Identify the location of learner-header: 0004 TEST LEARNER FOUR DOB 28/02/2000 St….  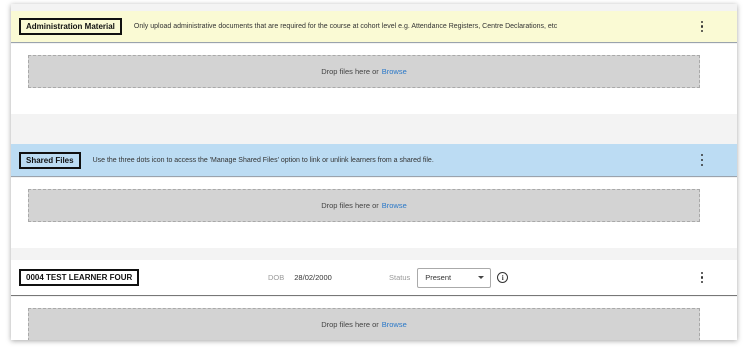
(374, 278).